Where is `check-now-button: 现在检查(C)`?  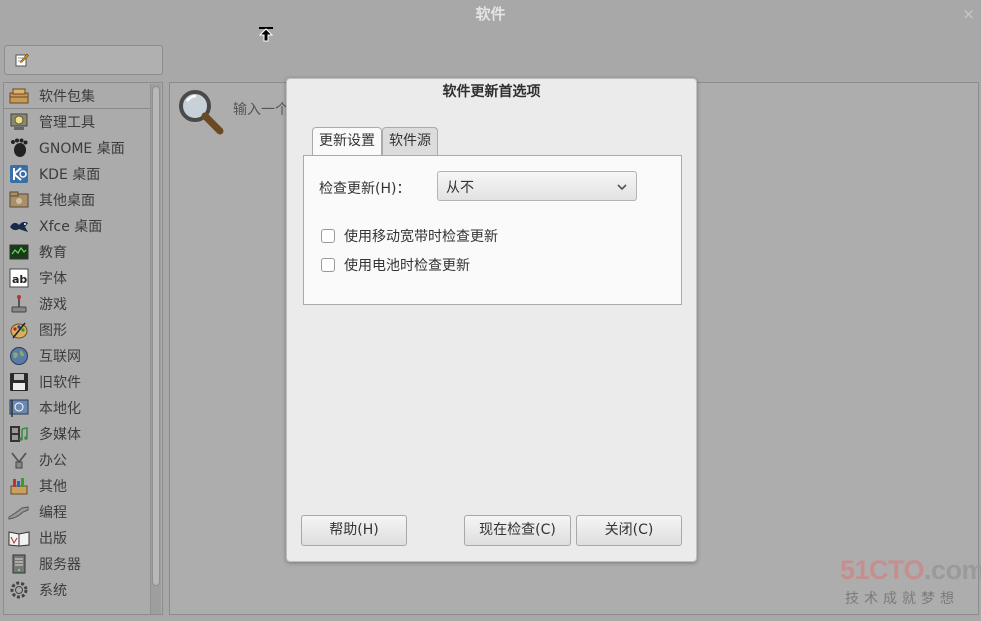 check-now-button: 现在检查(C) is located at coordinates (517, 530).